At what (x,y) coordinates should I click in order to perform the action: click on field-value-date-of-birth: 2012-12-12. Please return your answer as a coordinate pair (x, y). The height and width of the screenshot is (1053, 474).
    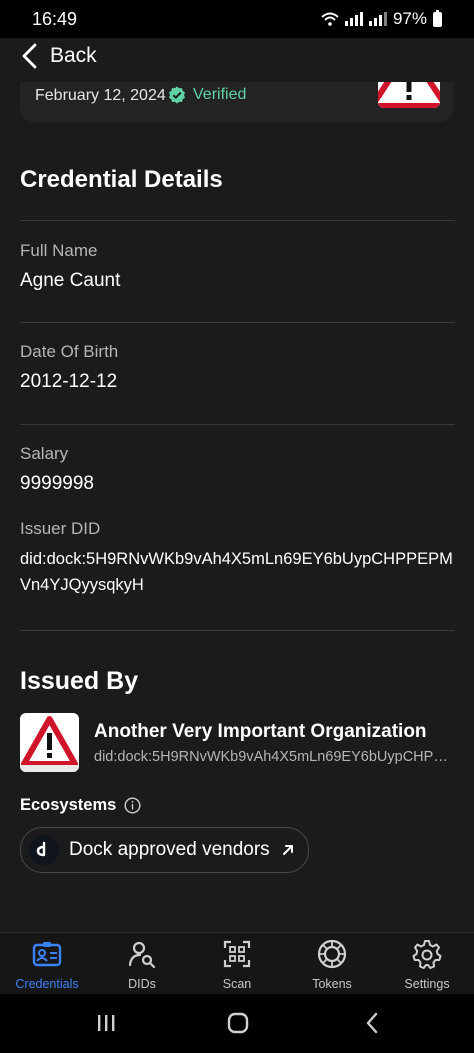
    Looking at the image, I should click on (69, 381).